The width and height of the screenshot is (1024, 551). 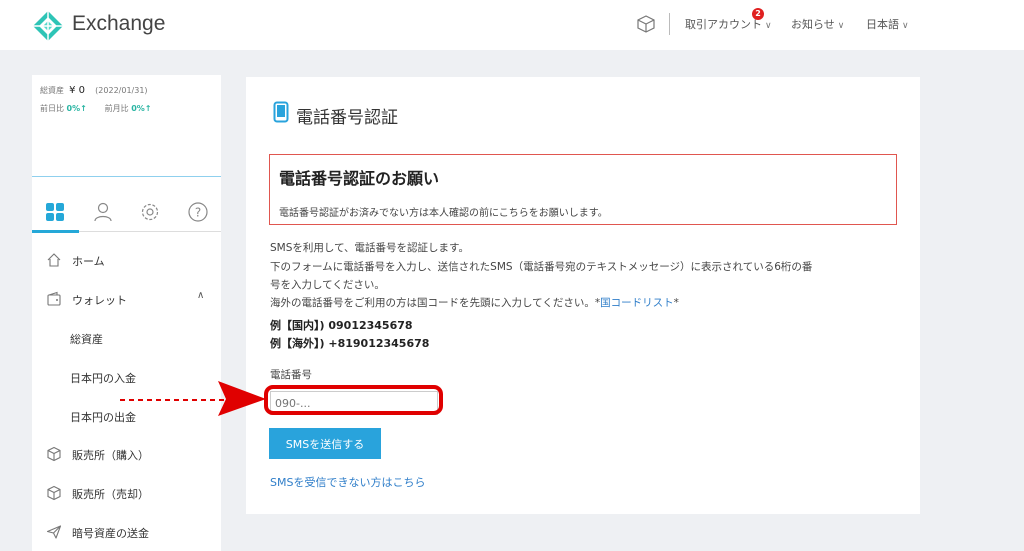 I want to click on home-icon, so click(x=54, y=260).